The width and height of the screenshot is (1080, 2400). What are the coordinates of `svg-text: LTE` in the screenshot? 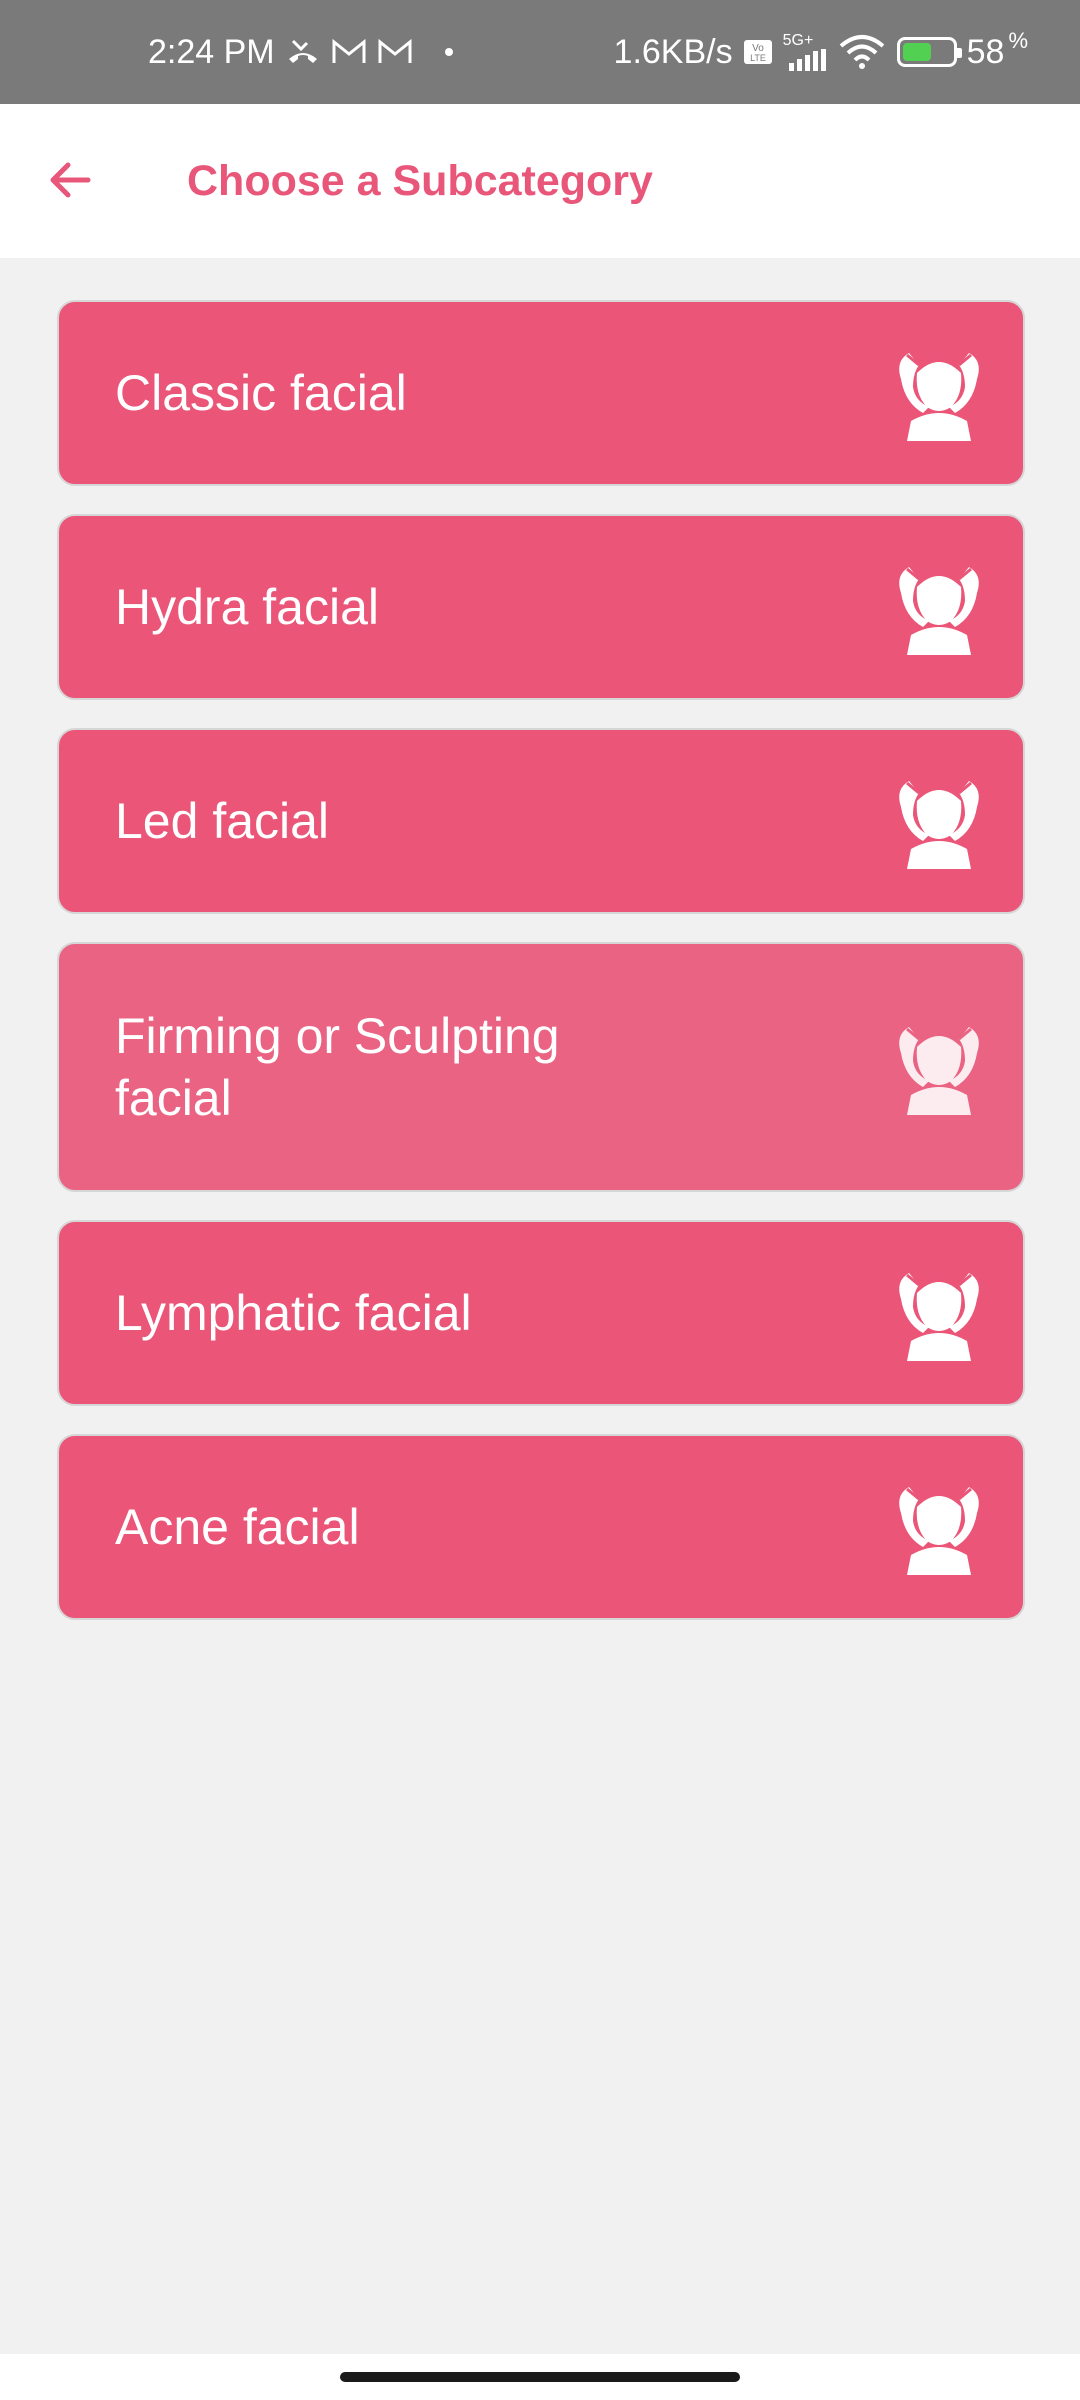 It's located at (758, 58).